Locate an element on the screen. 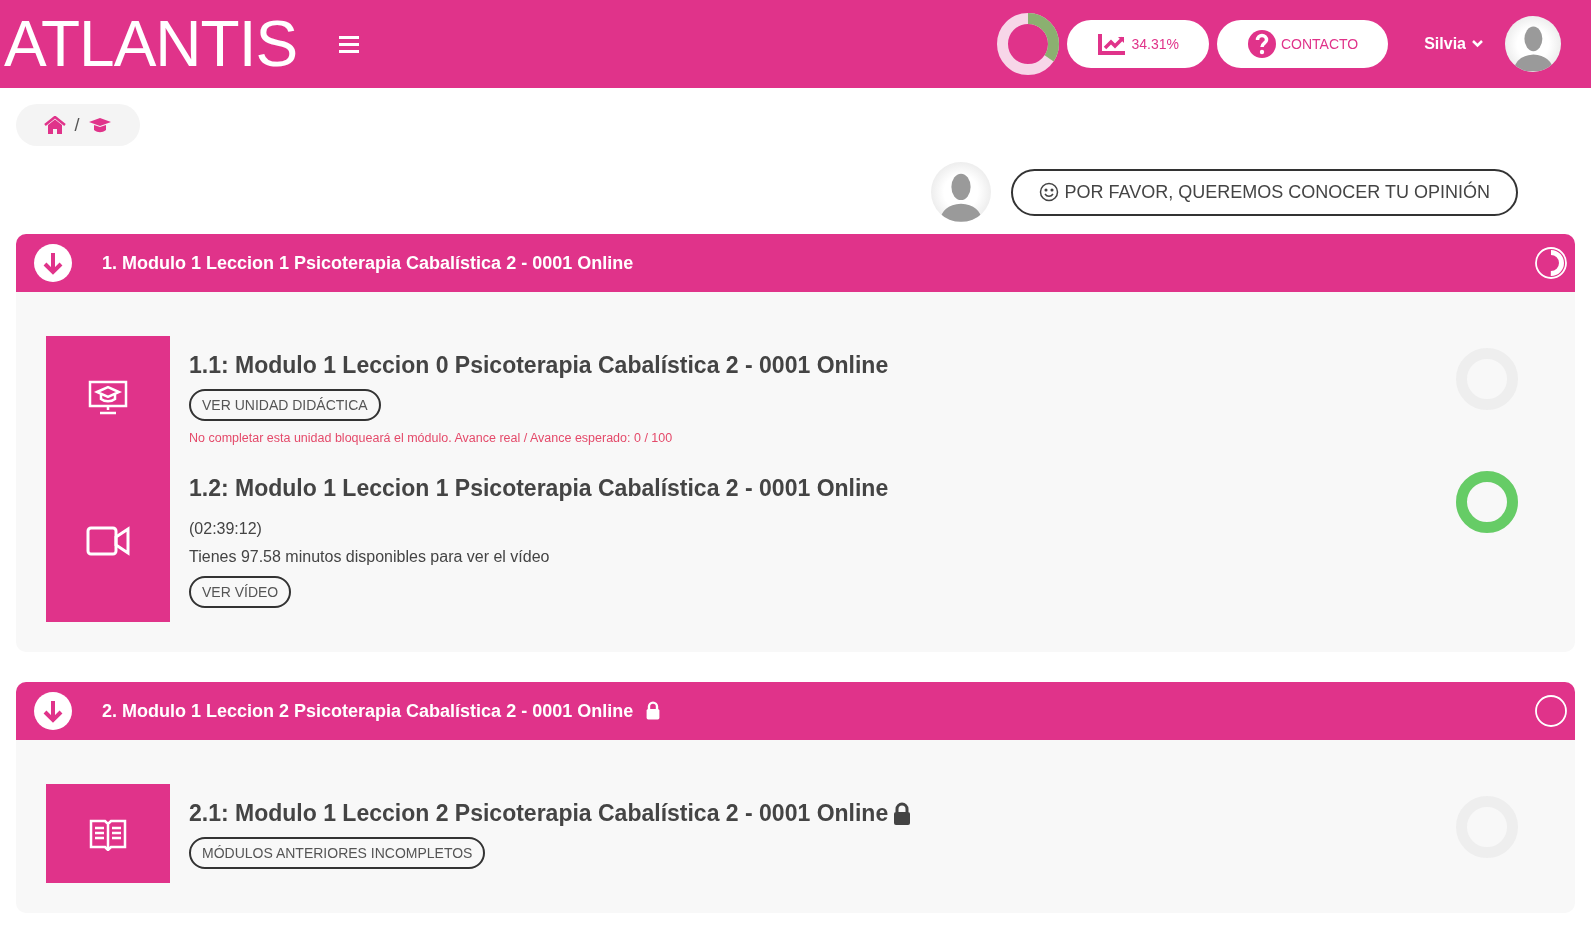  smiley-icon is located at coordinates (1048, 192).